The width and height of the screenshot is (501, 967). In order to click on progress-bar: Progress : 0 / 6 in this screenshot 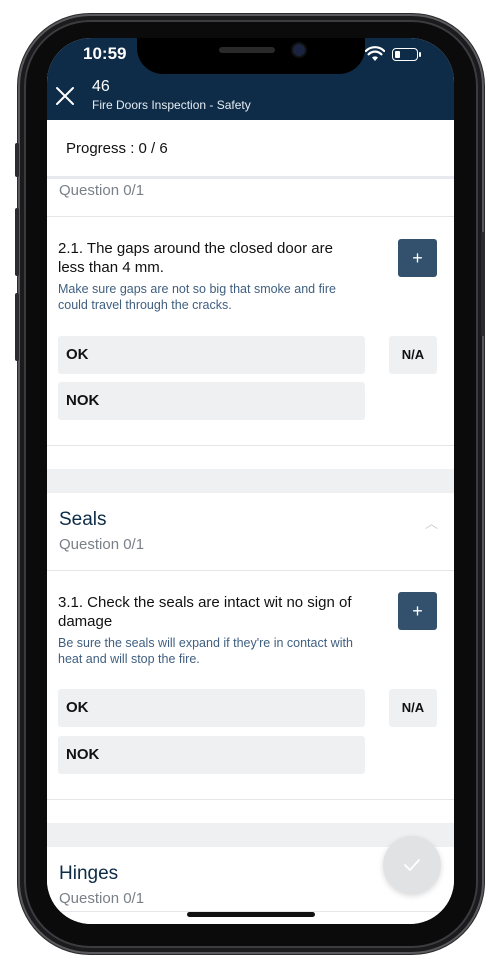, I will do `click(250, 149)`.